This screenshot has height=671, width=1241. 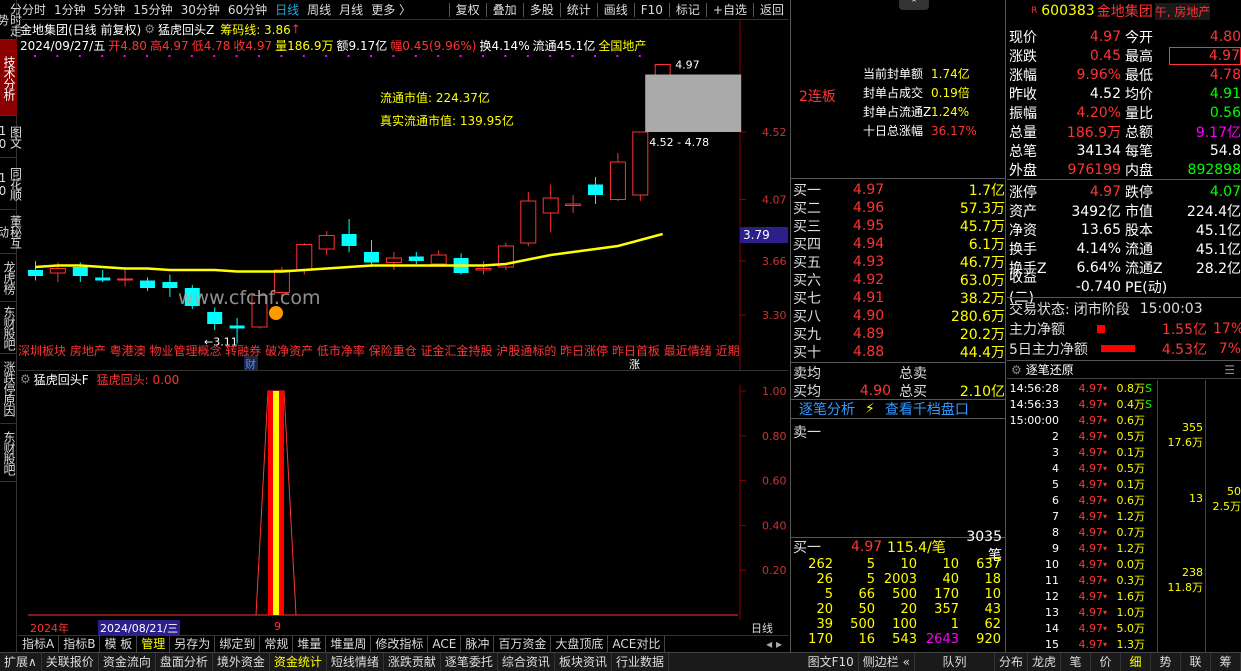 I want to click on status-tab: 筹, so click(x=1226, y=661).